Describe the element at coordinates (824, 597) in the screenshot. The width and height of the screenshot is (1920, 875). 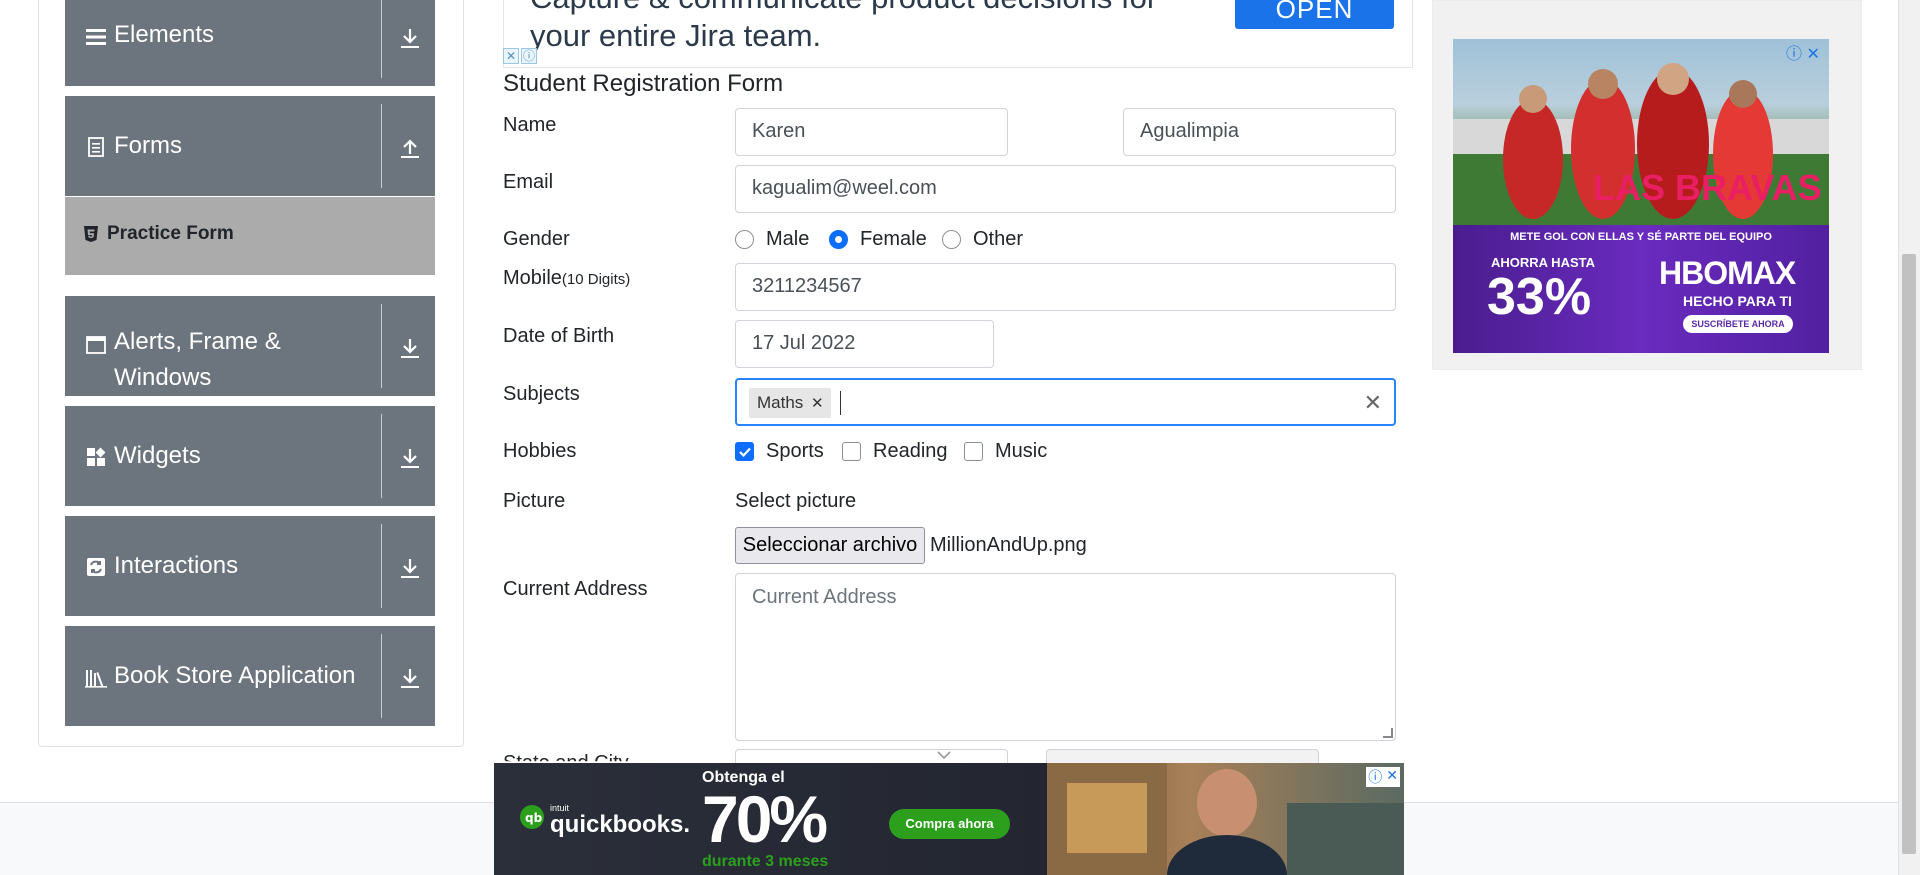
I see `textarea-placeholder: Current Address` at that location.